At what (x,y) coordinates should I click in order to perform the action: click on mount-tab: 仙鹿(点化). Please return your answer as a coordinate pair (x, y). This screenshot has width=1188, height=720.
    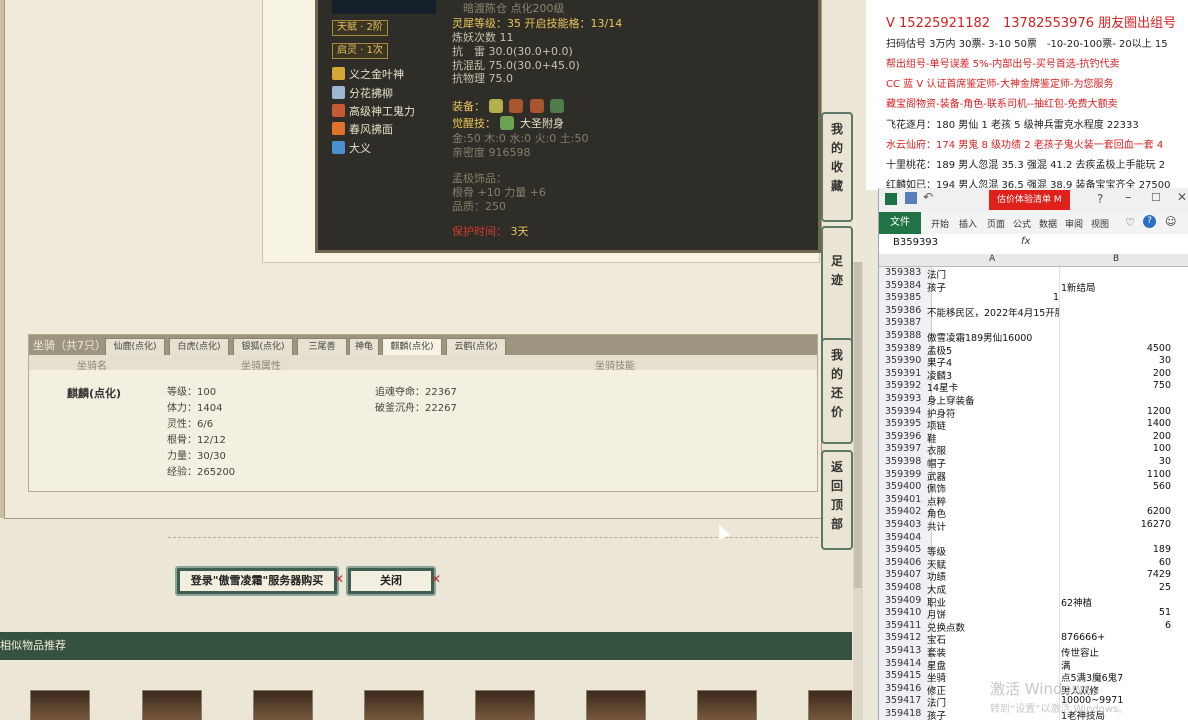
    Looking at the image, I should click on (135, 347).